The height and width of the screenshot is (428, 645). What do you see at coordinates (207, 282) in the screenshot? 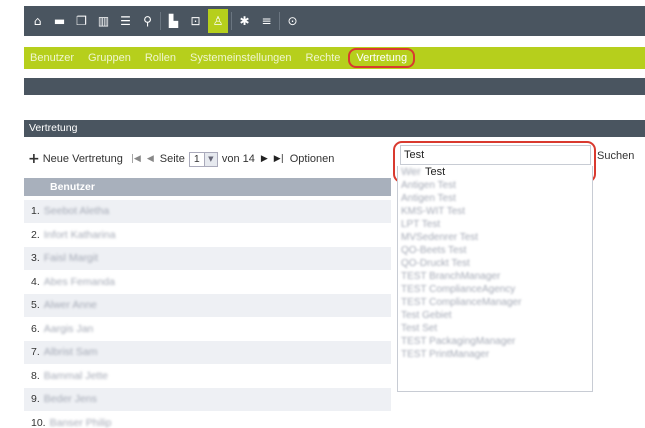
I see `table-row: 4. Abes Femanda` at bounding box center [207, 282].